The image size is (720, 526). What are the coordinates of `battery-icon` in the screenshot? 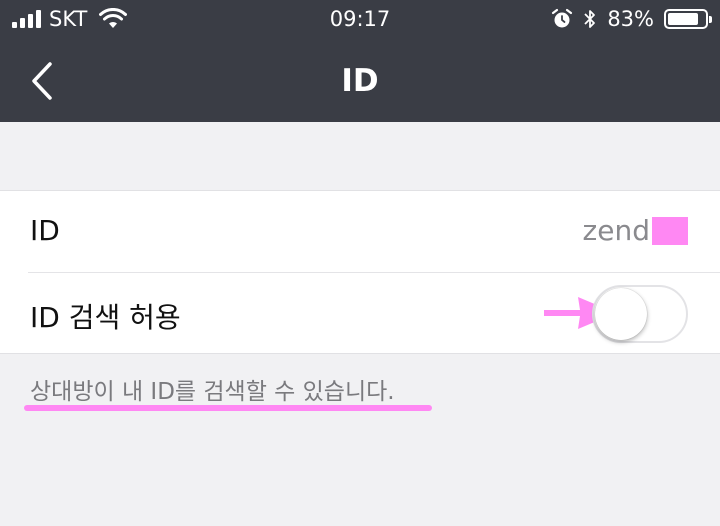 It's located at (688, 19).